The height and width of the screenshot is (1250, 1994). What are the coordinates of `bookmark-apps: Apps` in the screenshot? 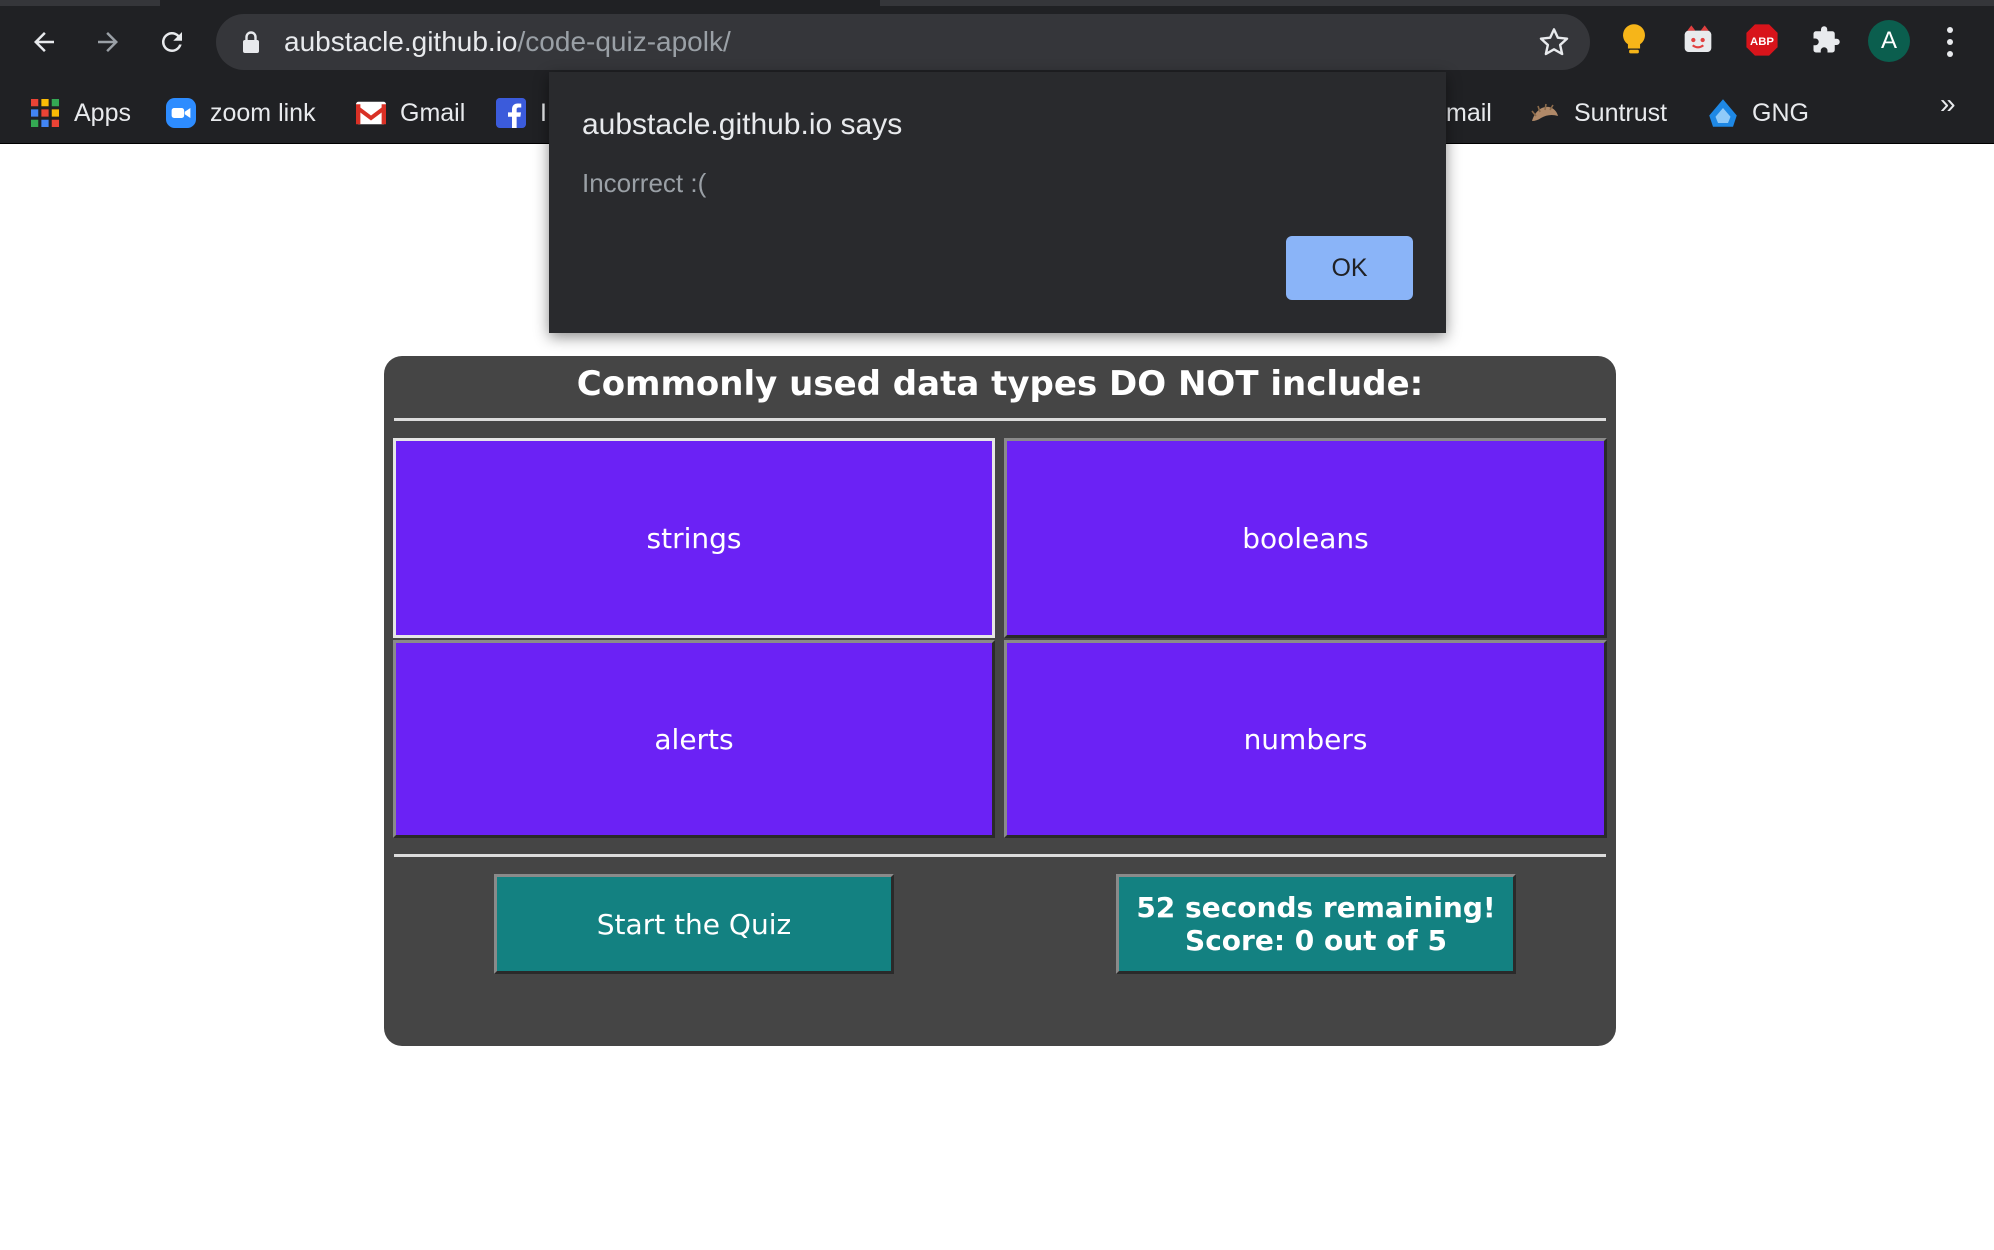 It's located at (80, 113).